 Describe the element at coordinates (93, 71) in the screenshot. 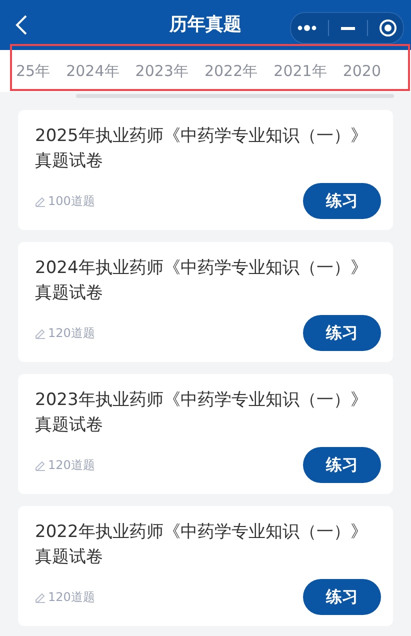

I see `year-tab: 2024年` at that location.